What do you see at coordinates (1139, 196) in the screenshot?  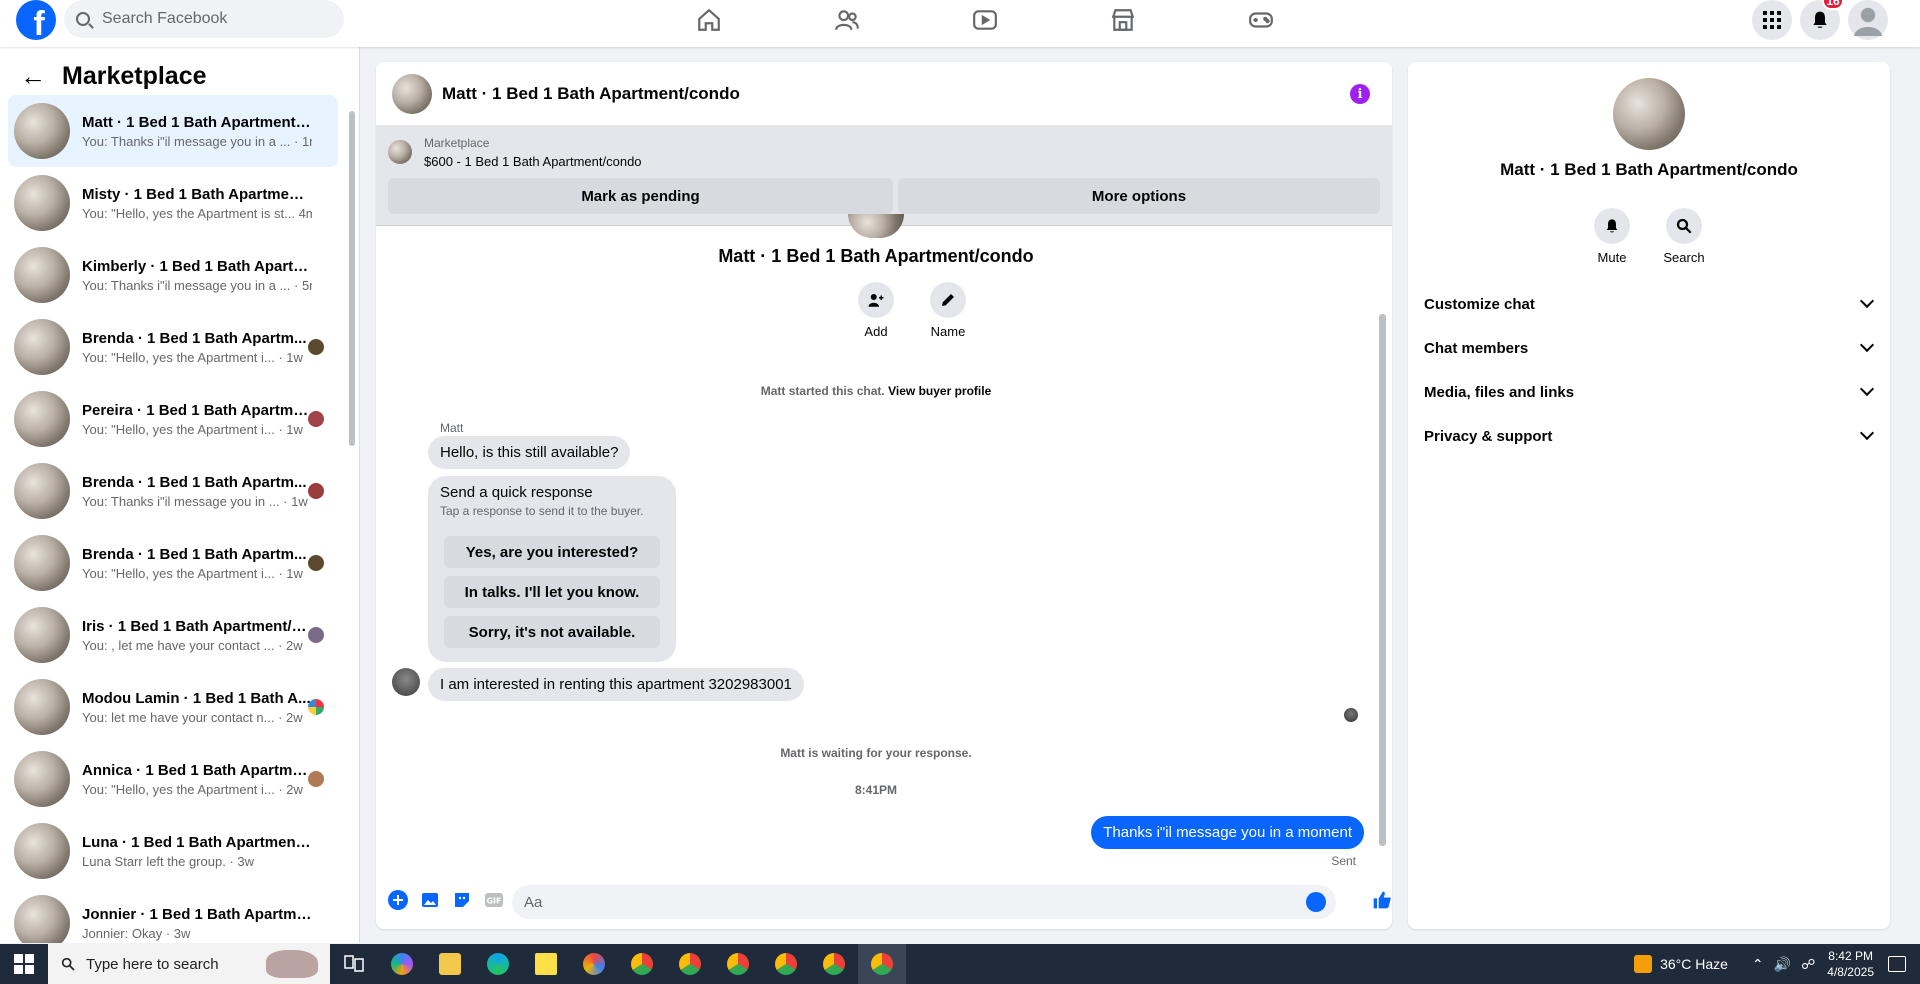 I see `more-options-button: More options` at bounding box center [1139, 196].